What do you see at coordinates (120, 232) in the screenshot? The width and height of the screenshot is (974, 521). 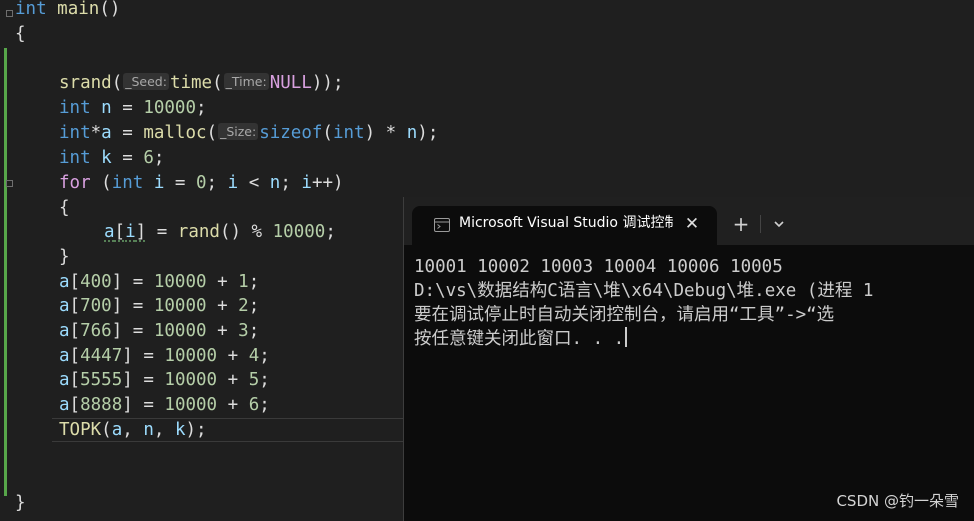 I see `token-punc: [` at bounding box center [120, 232].